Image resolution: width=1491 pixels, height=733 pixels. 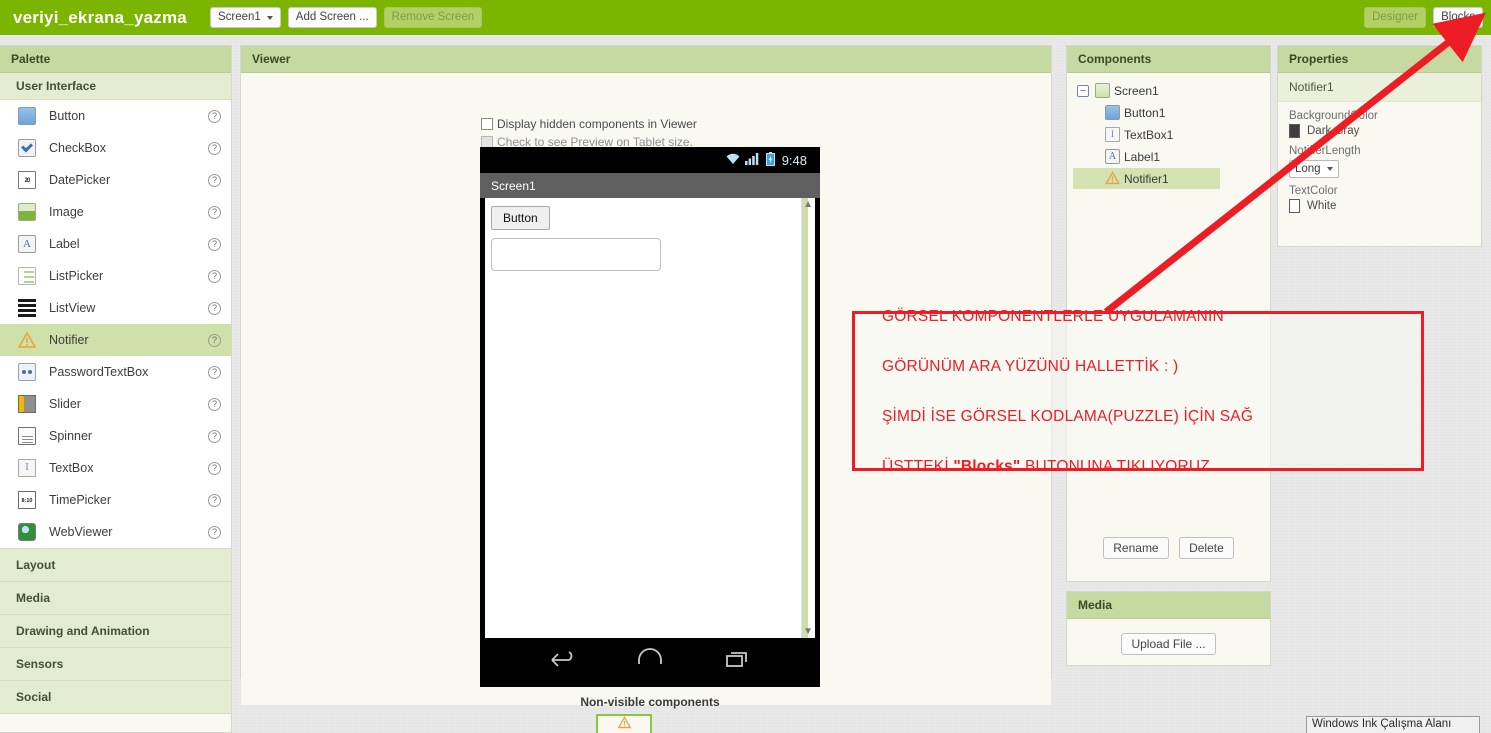 I want to click on properties-title: Properties, so click(x=1379, y=59).